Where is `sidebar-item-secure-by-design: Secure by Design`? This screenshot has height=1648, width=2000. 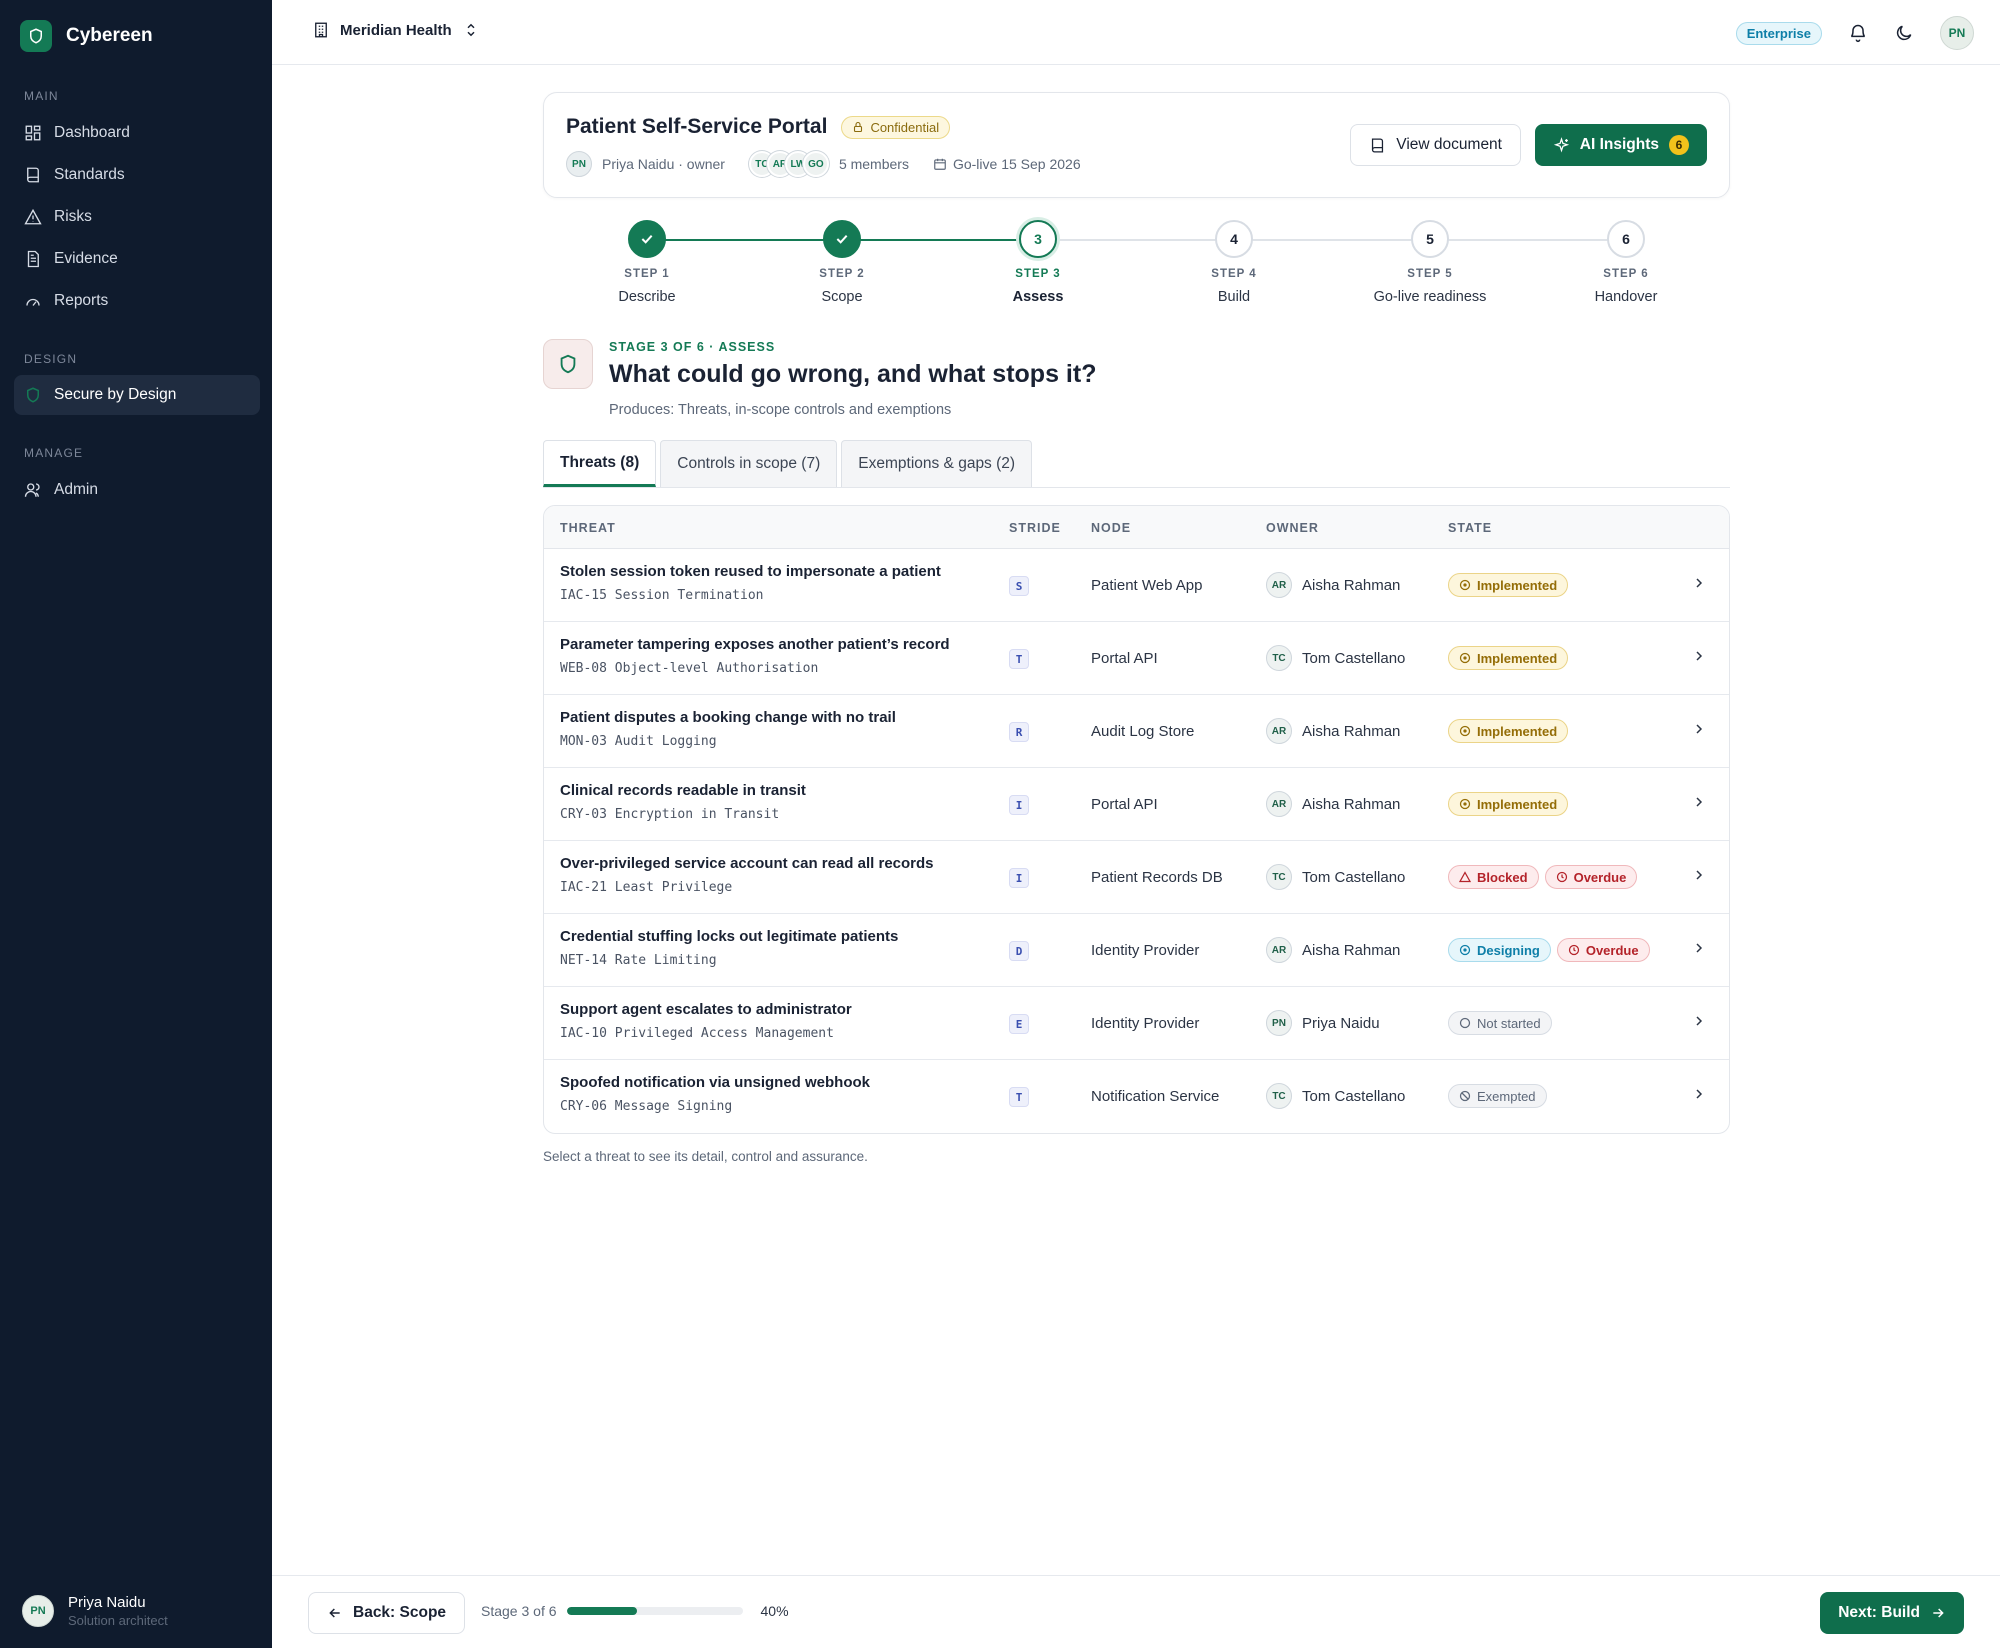
sidebar-item-secure-by-design: Secure by Design is located at coordinates (137, 395).